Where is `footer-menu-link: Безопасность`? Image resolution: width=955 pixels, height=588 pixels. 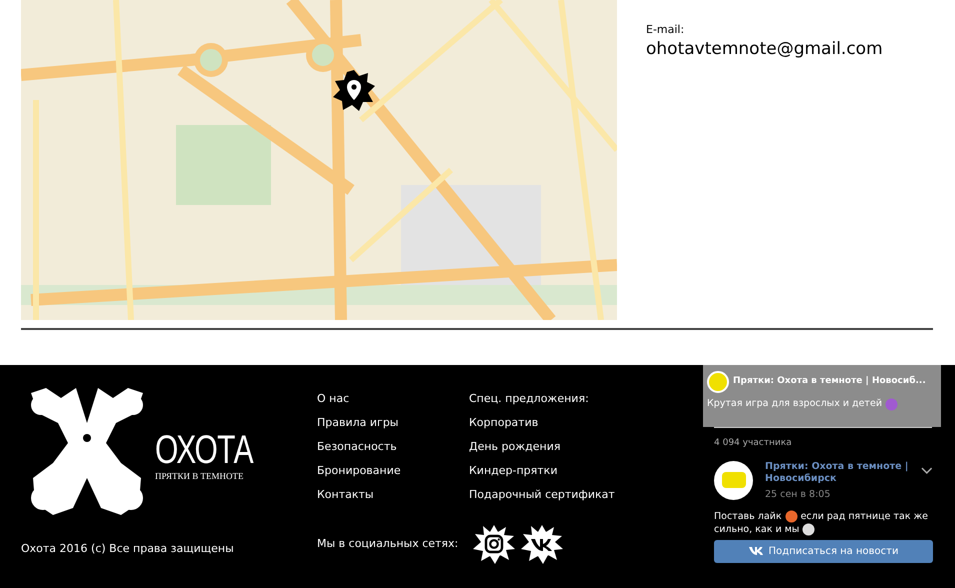
footer-menu-link: Безопасность is located at coordinates (393, 446).